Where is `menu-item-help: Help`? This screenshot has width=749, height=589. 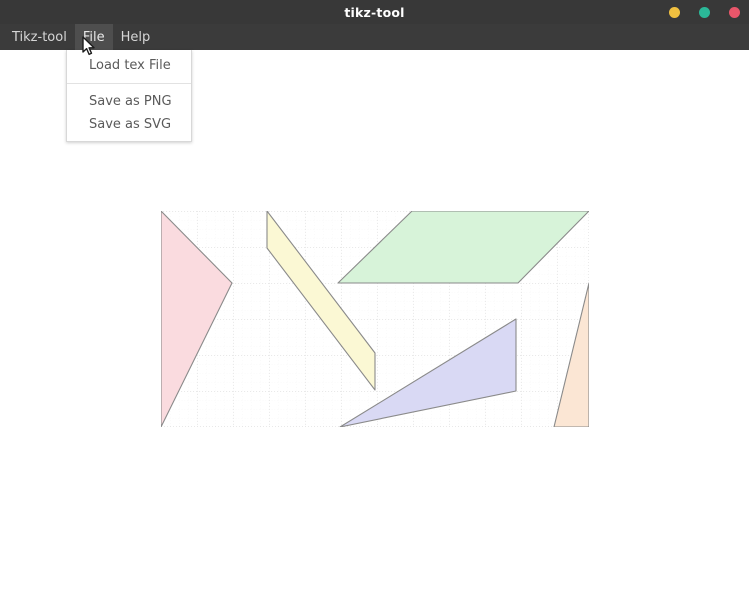 menu-item-help: Help is located at coordinates (136, 37).